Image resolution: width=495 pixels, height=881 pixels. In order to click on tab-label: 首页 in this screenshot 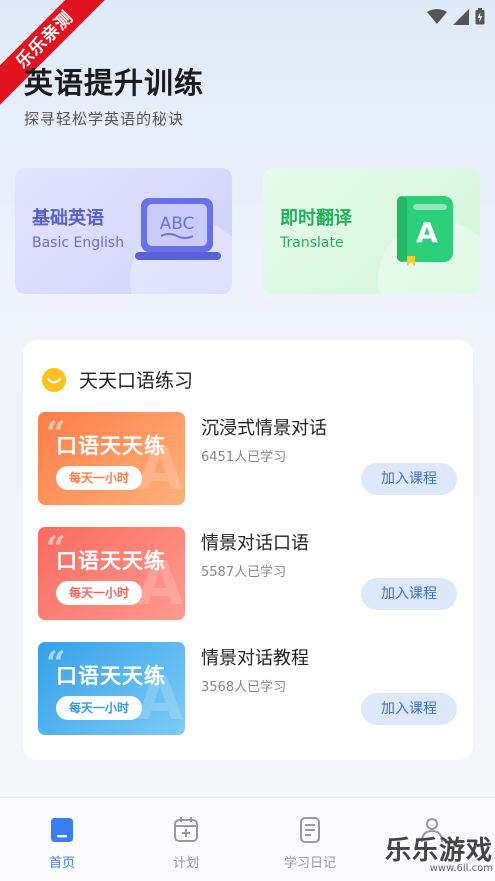, I will do `click(61, 863)`.